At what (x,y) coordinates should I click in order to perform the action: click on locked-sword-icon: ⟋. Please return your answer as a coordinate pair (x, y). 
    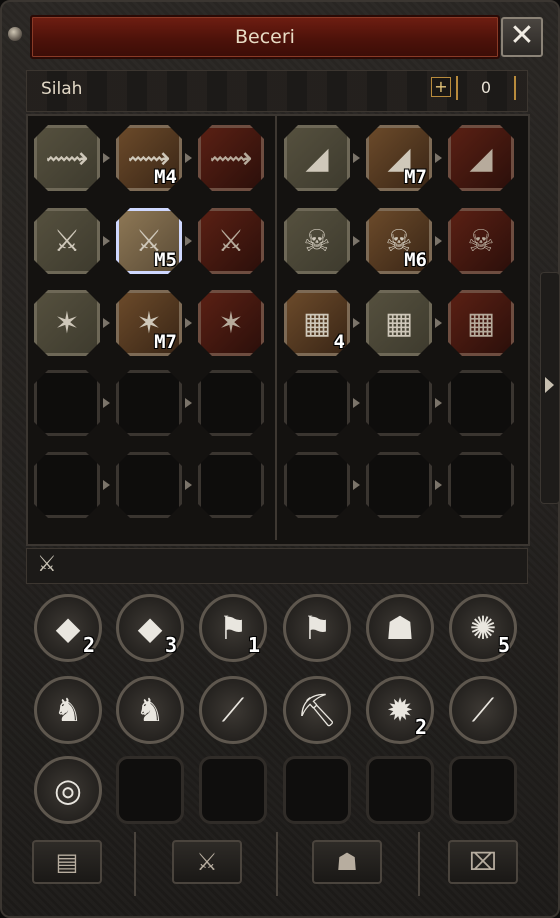
    Looking at the image, I should click on (483, 709).